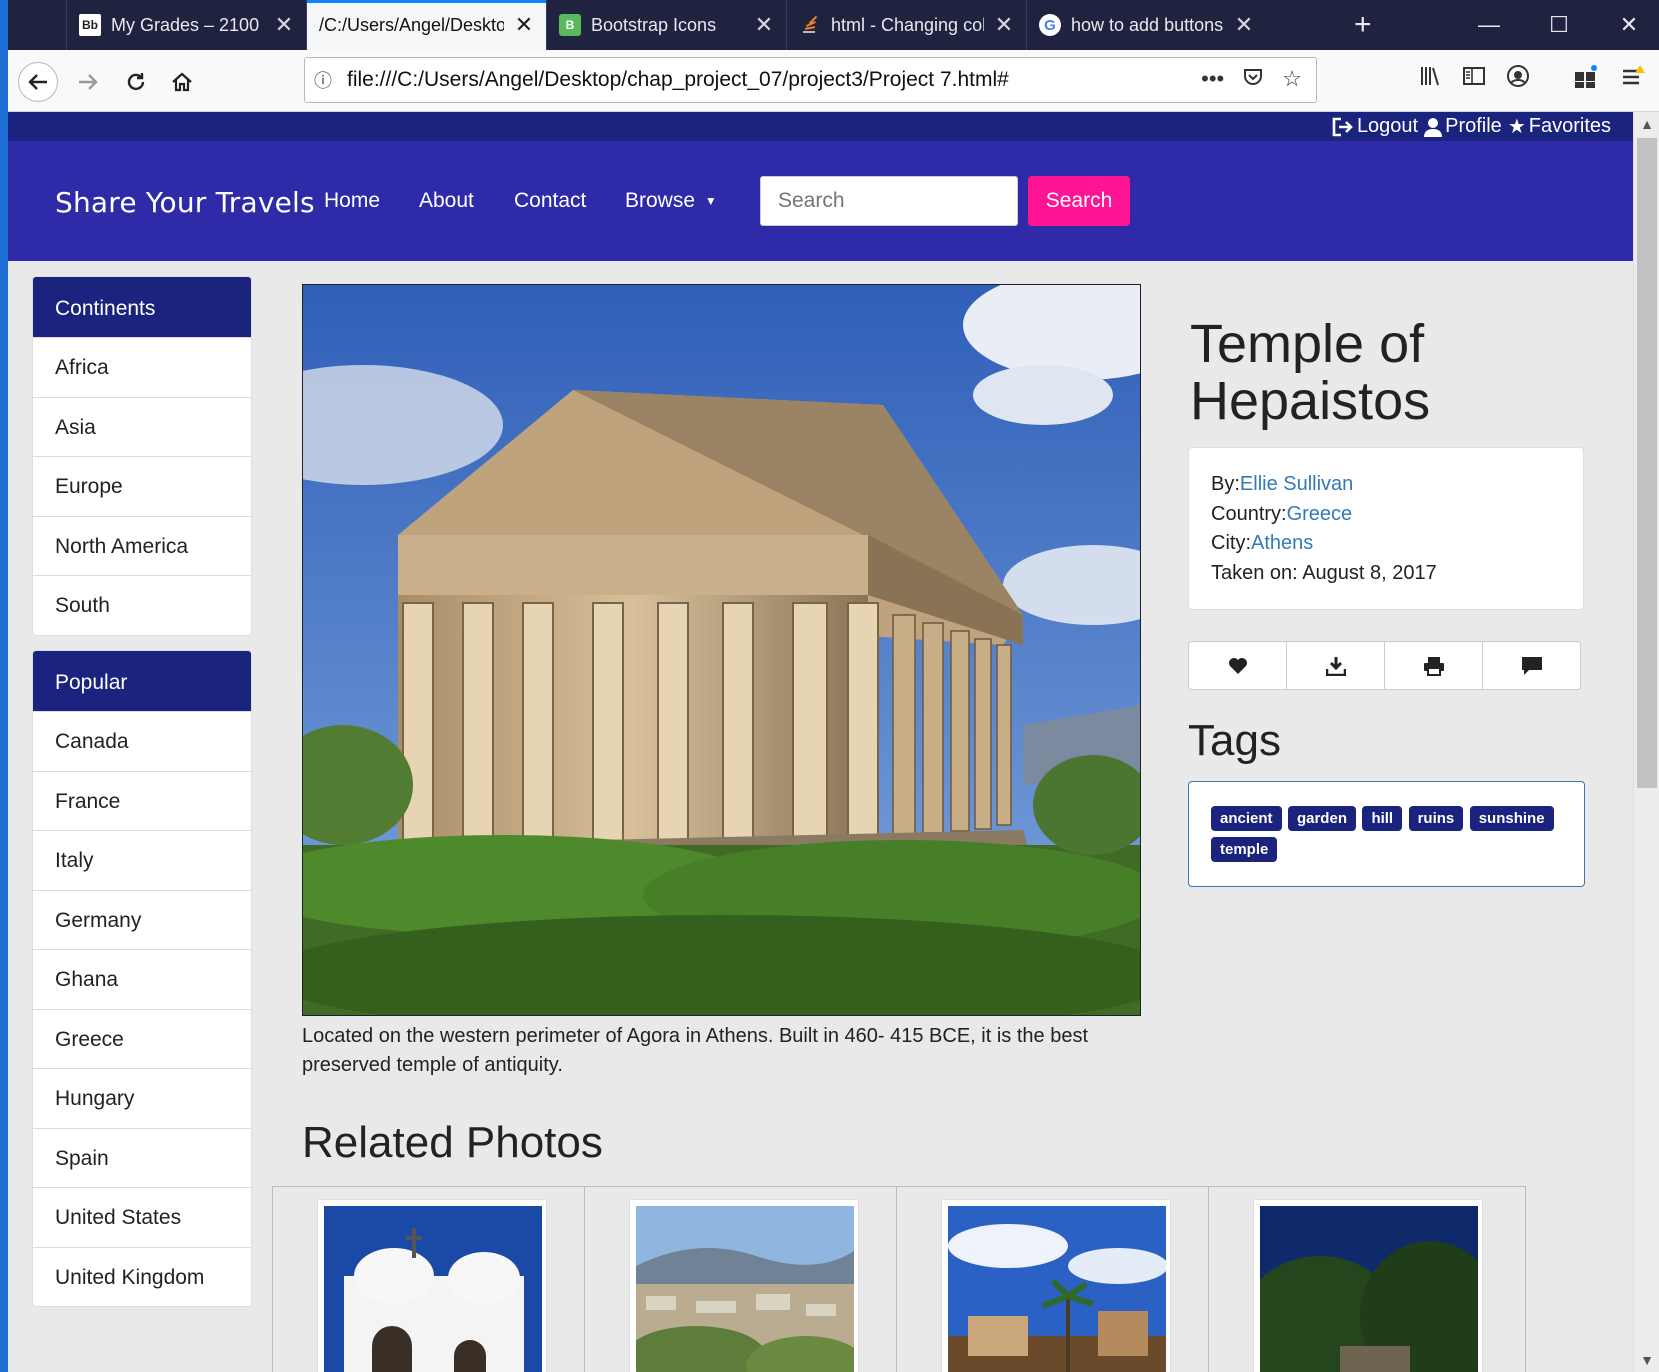 The image size is (1659, 1372). I want to click on list-item: North America, so click(142, 545).